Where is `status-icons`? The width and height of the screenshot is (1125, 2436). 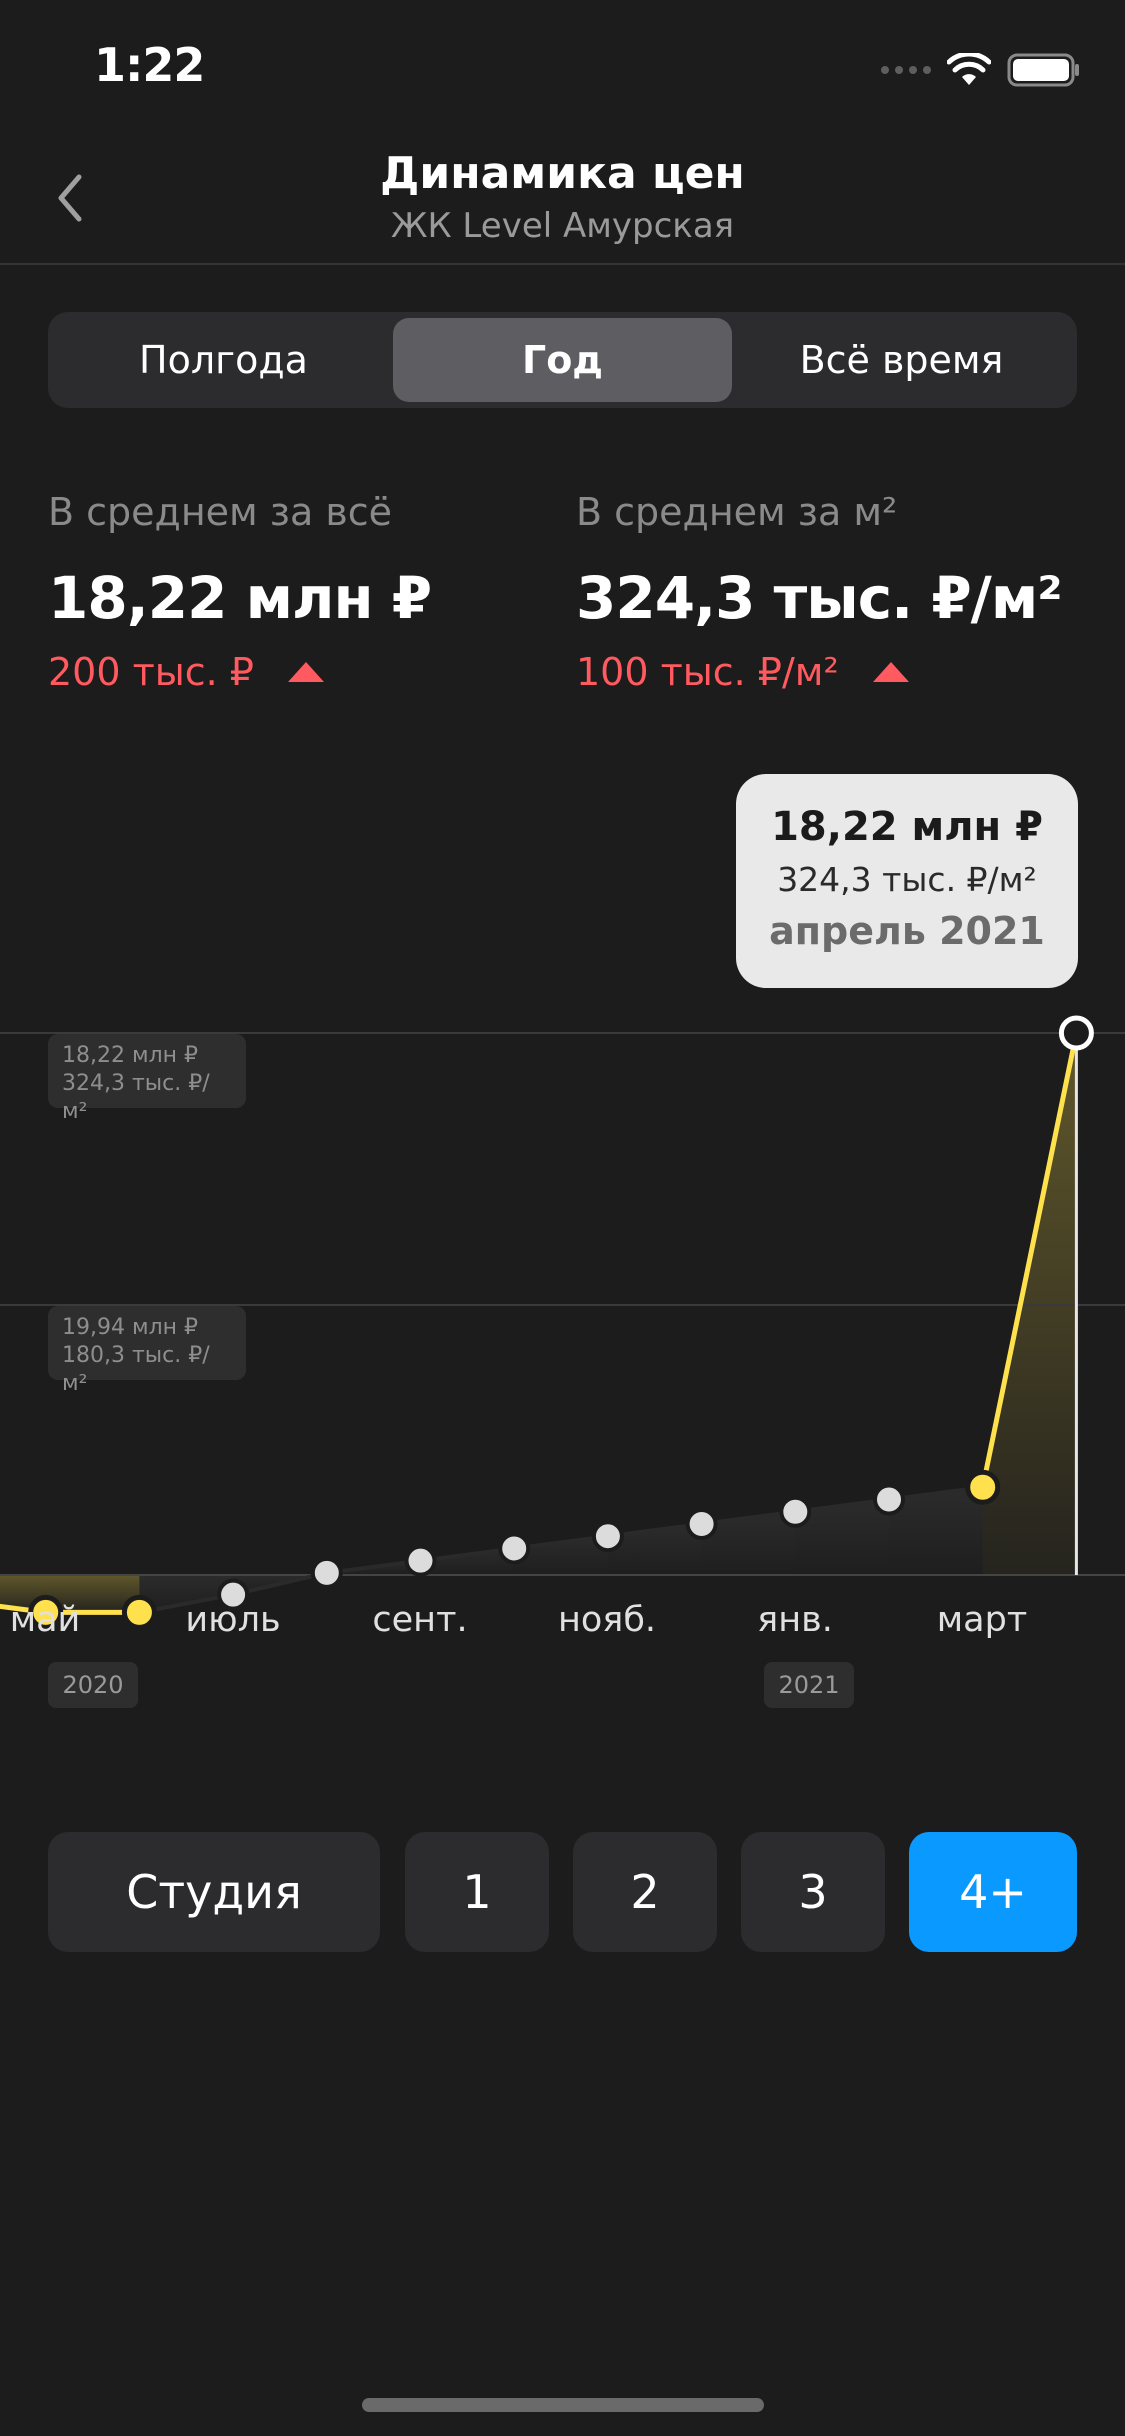 status-icons is located at coordinates (981, 70).